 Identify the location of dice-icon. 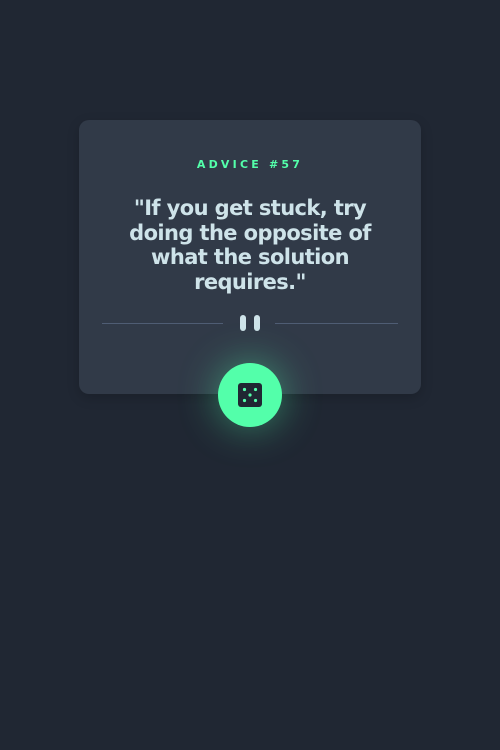
(250, 395).